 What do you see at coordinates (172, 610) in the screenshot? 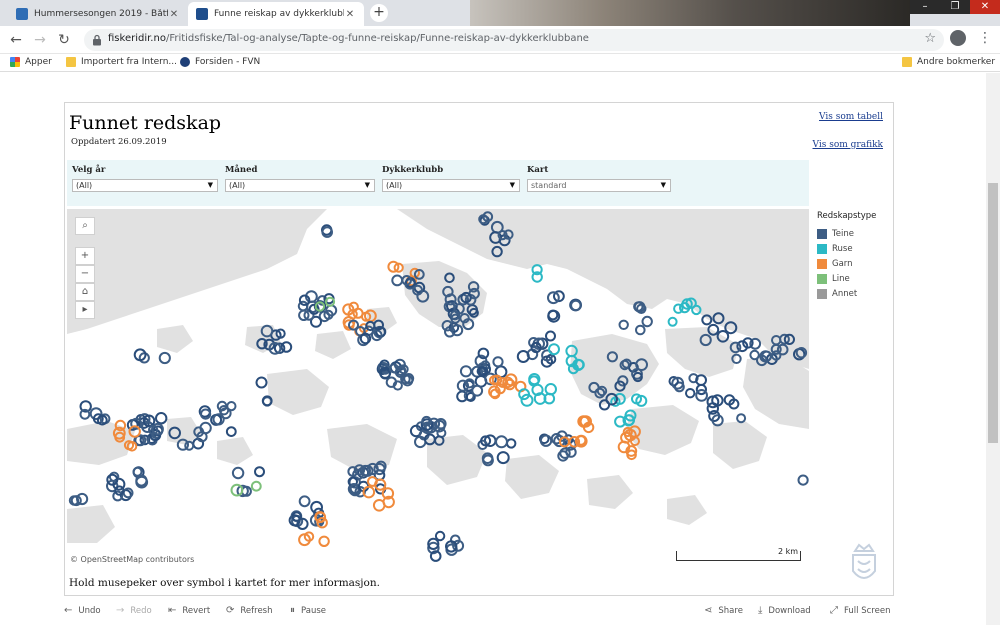
I see `revert-icon: ⇤` at bounding box center [172, 610].